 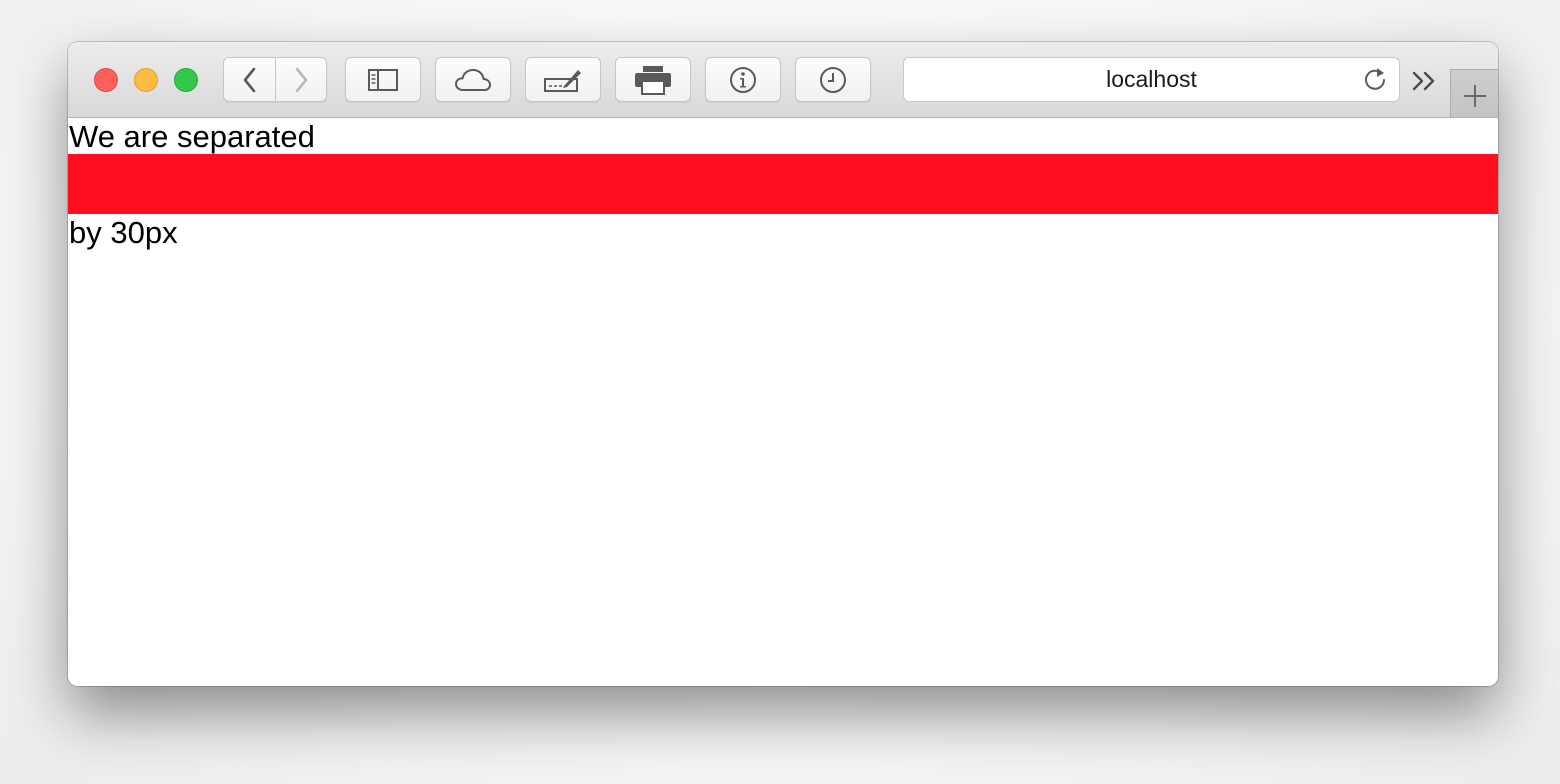 I want to click on chevron-left-icon, so click(x=249, y=79).